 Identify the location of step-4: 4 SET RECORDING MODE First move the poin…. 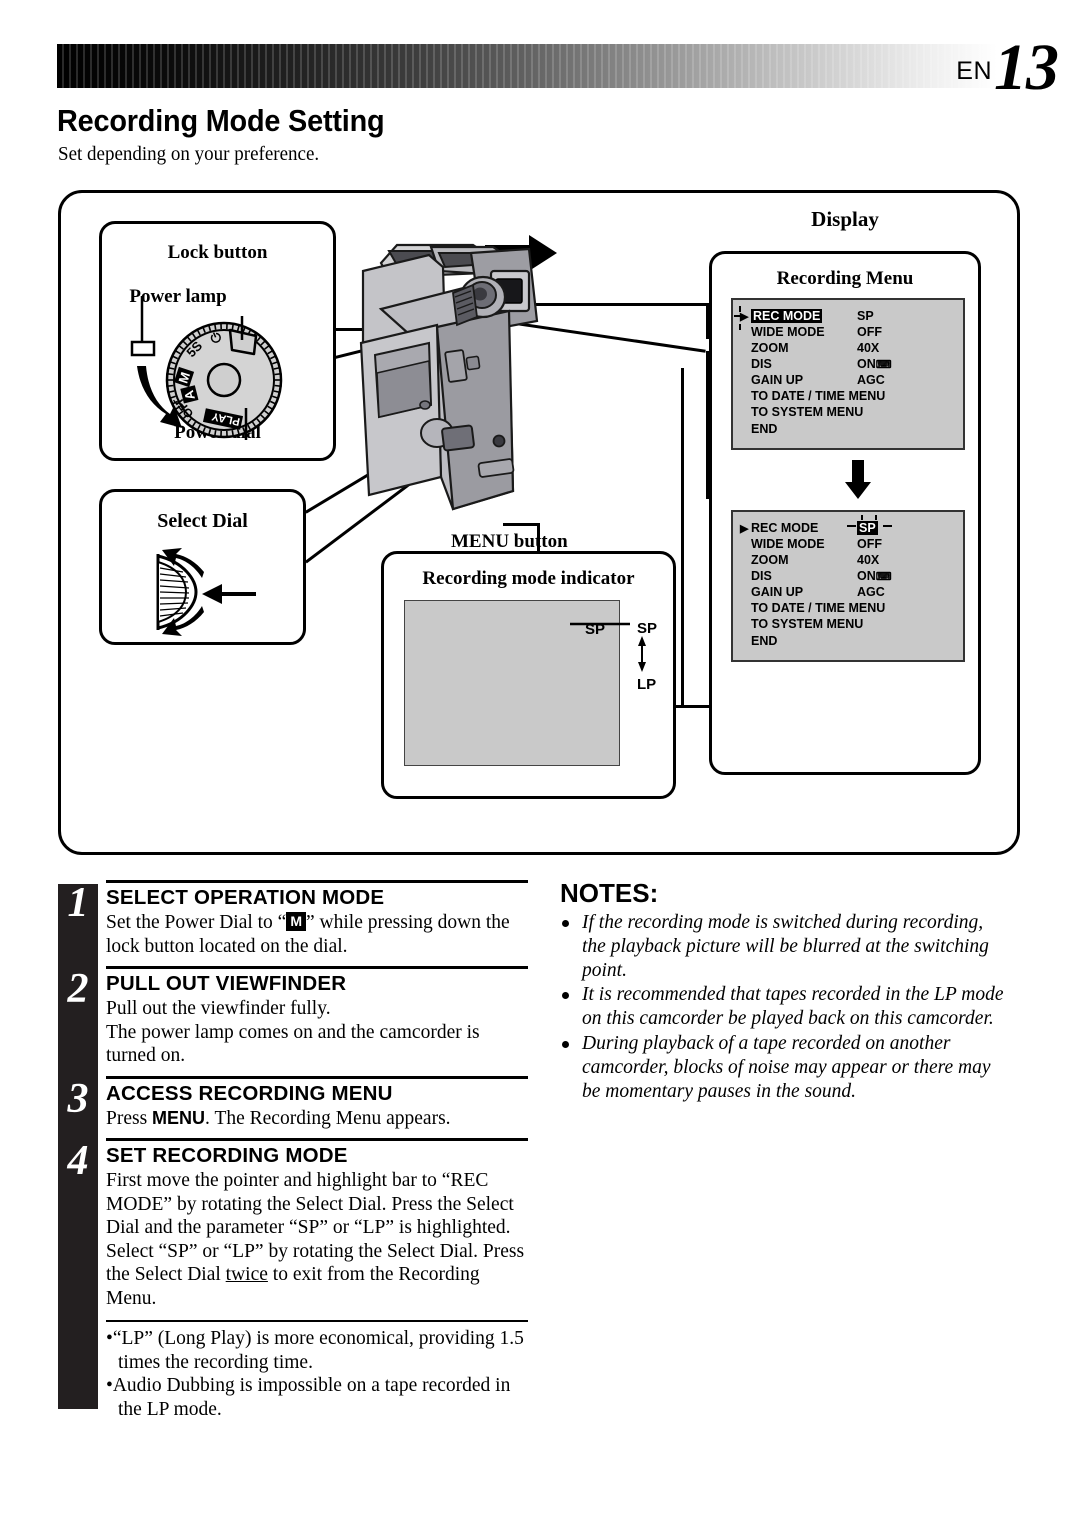
(298, 1224).